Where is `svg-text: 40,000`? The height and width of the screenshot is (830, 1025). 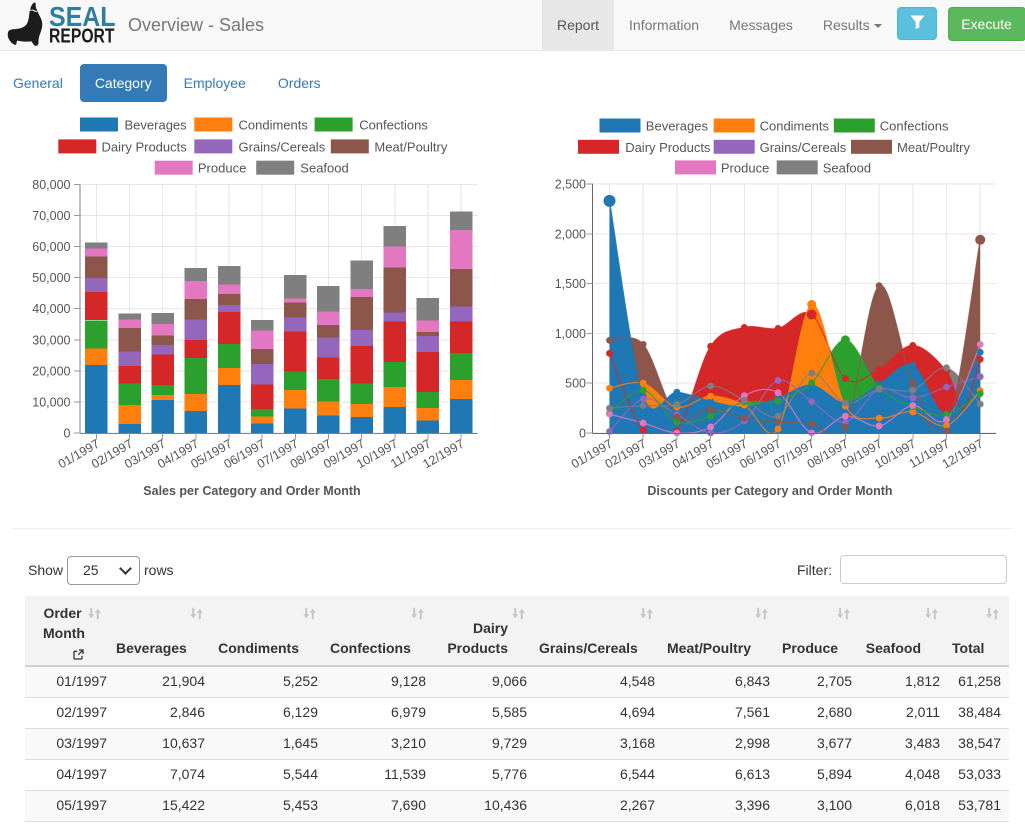
svg-text: 40,000 is located at coordinates (51, 309).